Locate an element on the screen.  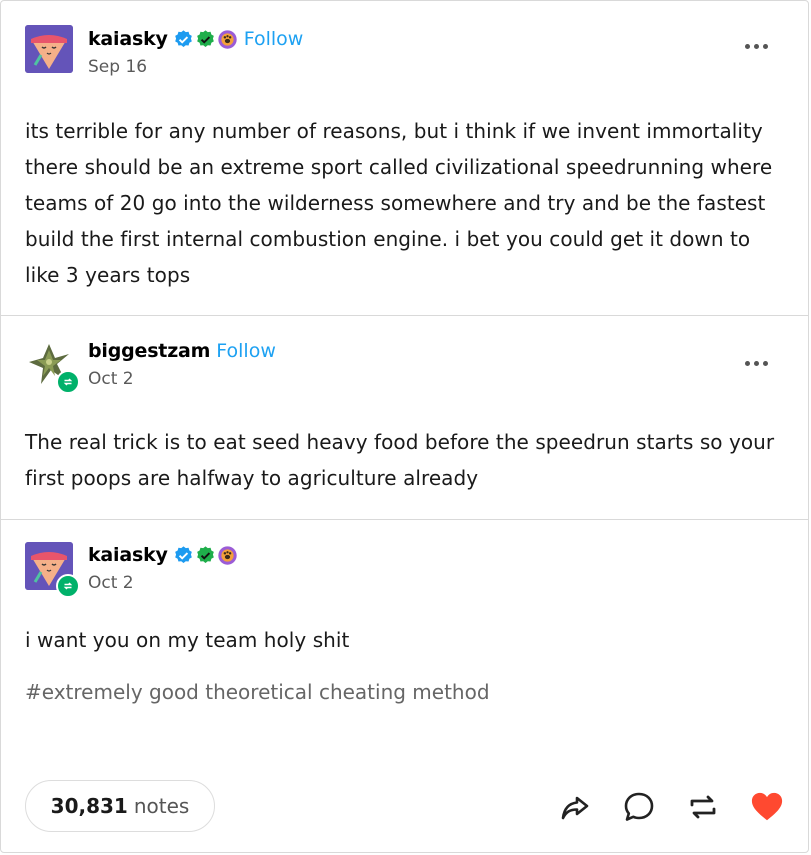
post-header: kaiasky Oct 2 is located at coordinates (404, 565).